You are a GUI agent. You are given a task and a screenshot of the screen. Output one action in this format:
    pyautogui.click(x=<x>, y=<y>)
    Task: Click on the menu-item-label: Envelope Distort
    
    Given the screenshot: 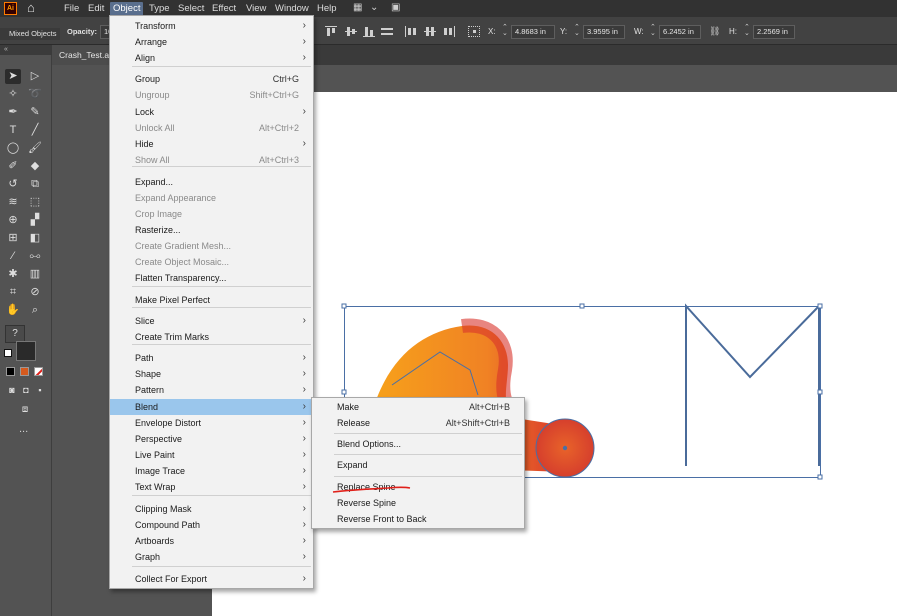 What is the action you would take?
    pyautogui.click(x=168, y=423)
    